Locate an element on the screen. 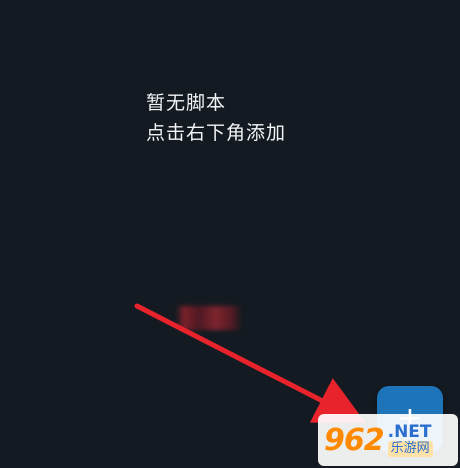 The width and height of the screenshot is (460, 468). site-watermark: 962 .NET 乐游网 is located at coordinates (388, 440).